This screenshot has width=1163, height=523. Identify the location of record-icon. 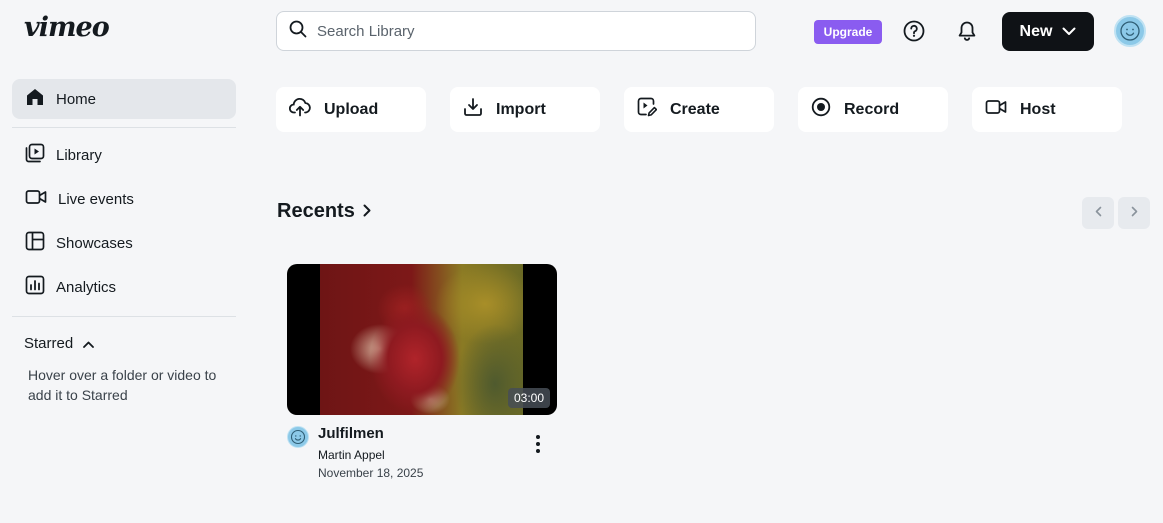
(821, 109).